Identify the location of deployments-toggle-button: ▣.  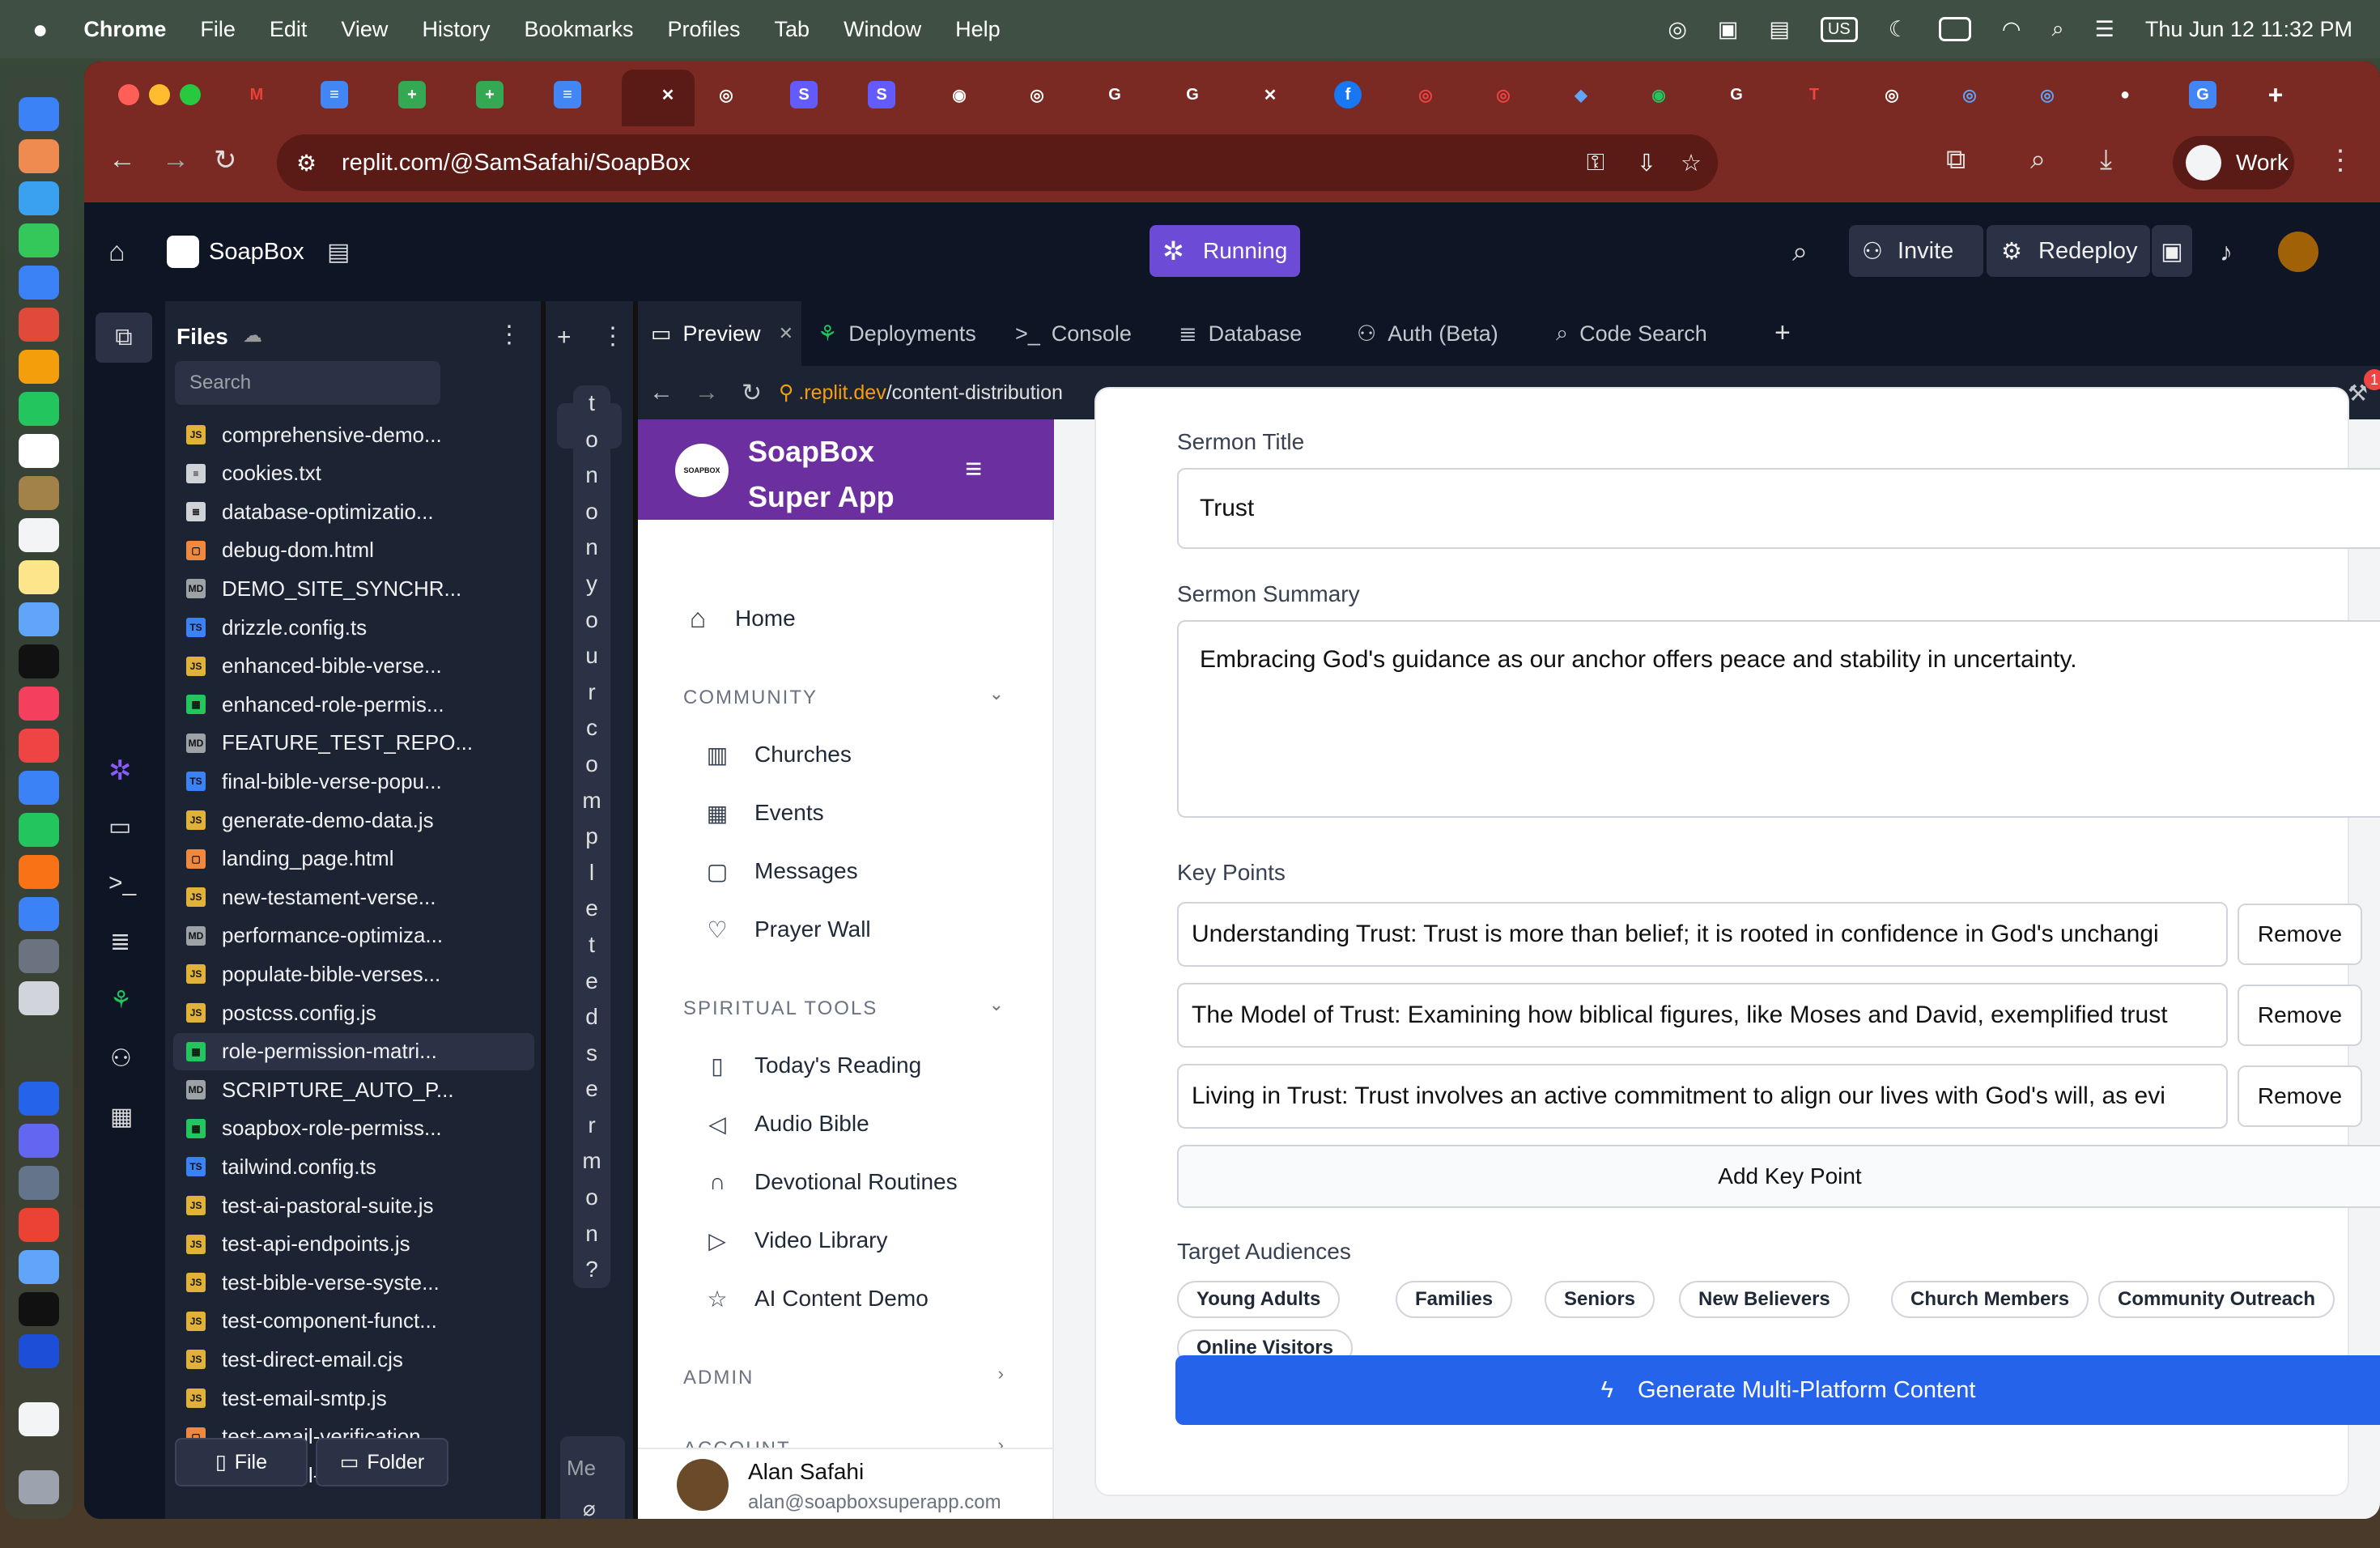
(2172, 251).